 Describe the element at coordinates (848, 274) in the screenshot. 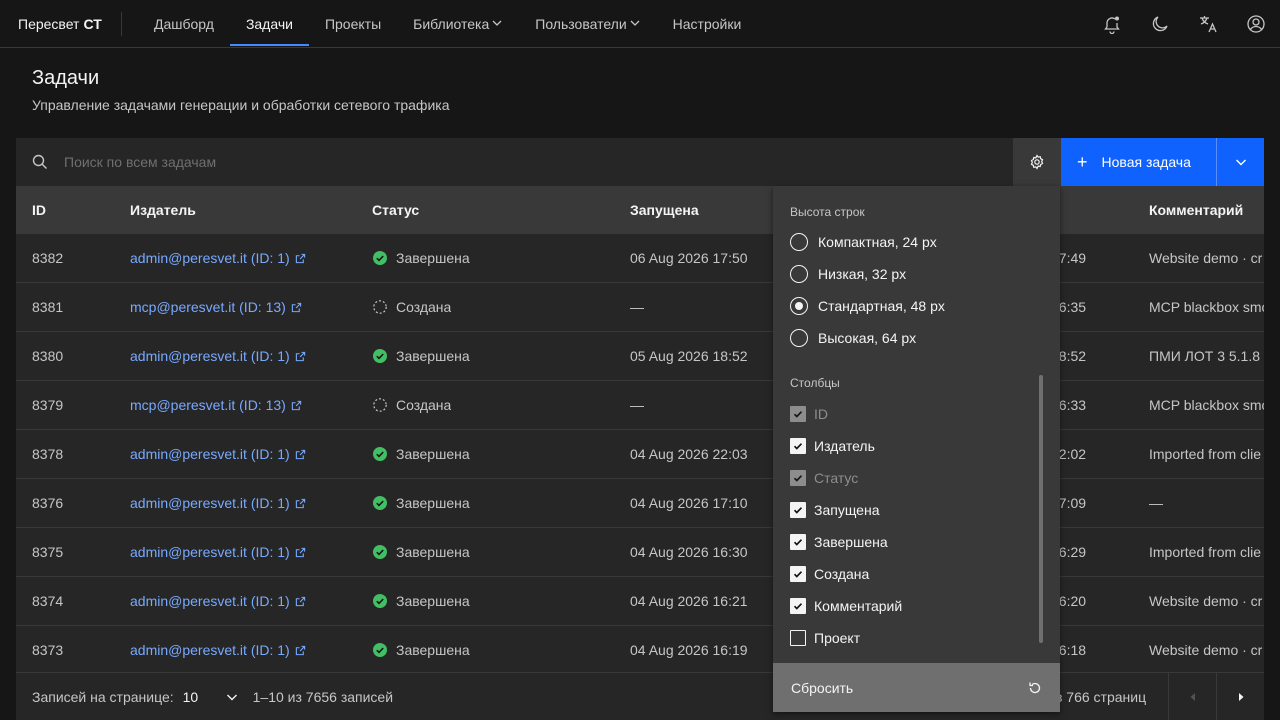

I see `row-height-option: Низкая, 32 px` at that location.